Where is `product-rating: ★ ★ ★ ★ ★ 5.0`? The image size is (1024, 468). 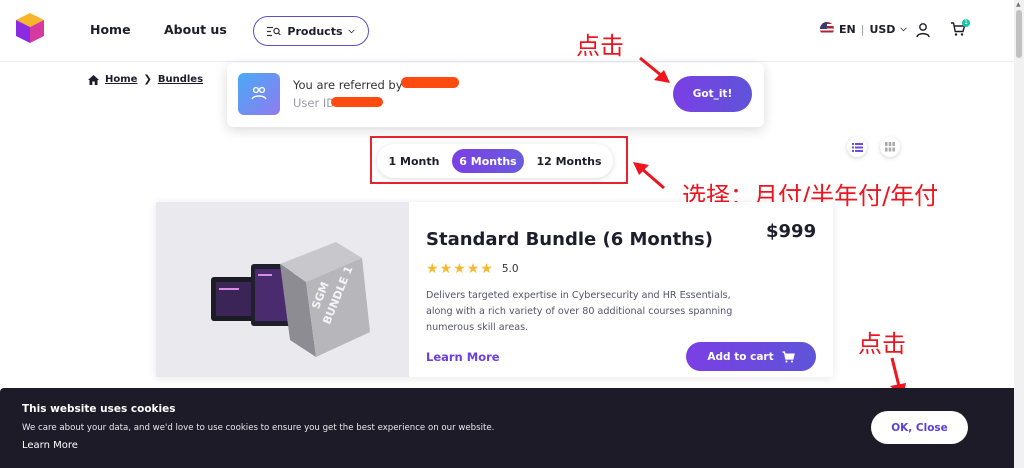 product-rating: ★ ★ ★ ★ ★ 5.0 is located at coordinates (472, 269).